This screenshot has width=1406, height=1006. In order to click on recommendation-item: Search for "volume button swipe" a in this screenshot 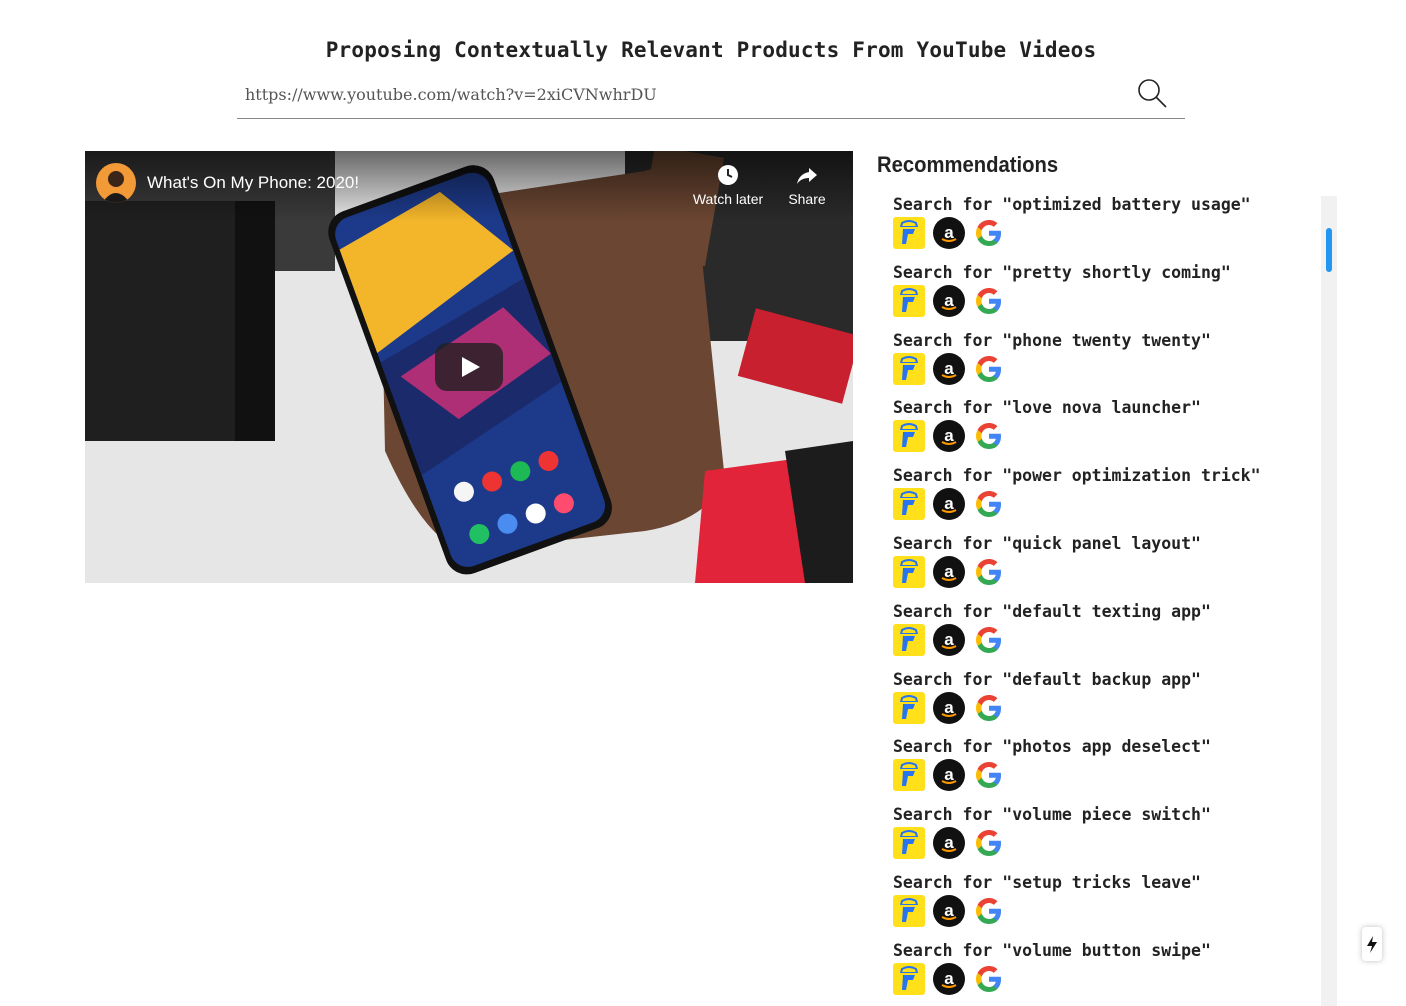, I will do `click(1103, 974)`.